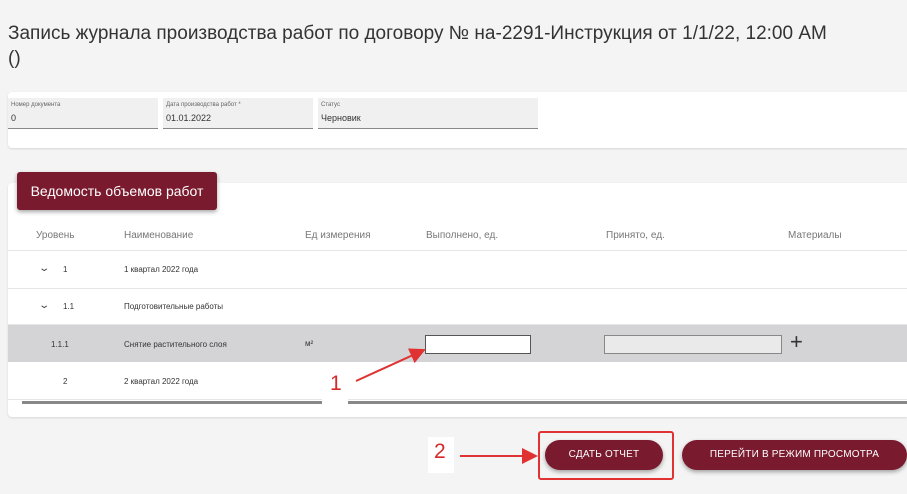 Image resolution: width=907 pixels, height=494 pixels. I want to click on view-mode-button: ПЕРЕЙТИ В РЕЖИМ ПРОСМОТРА, so click(794, 455).